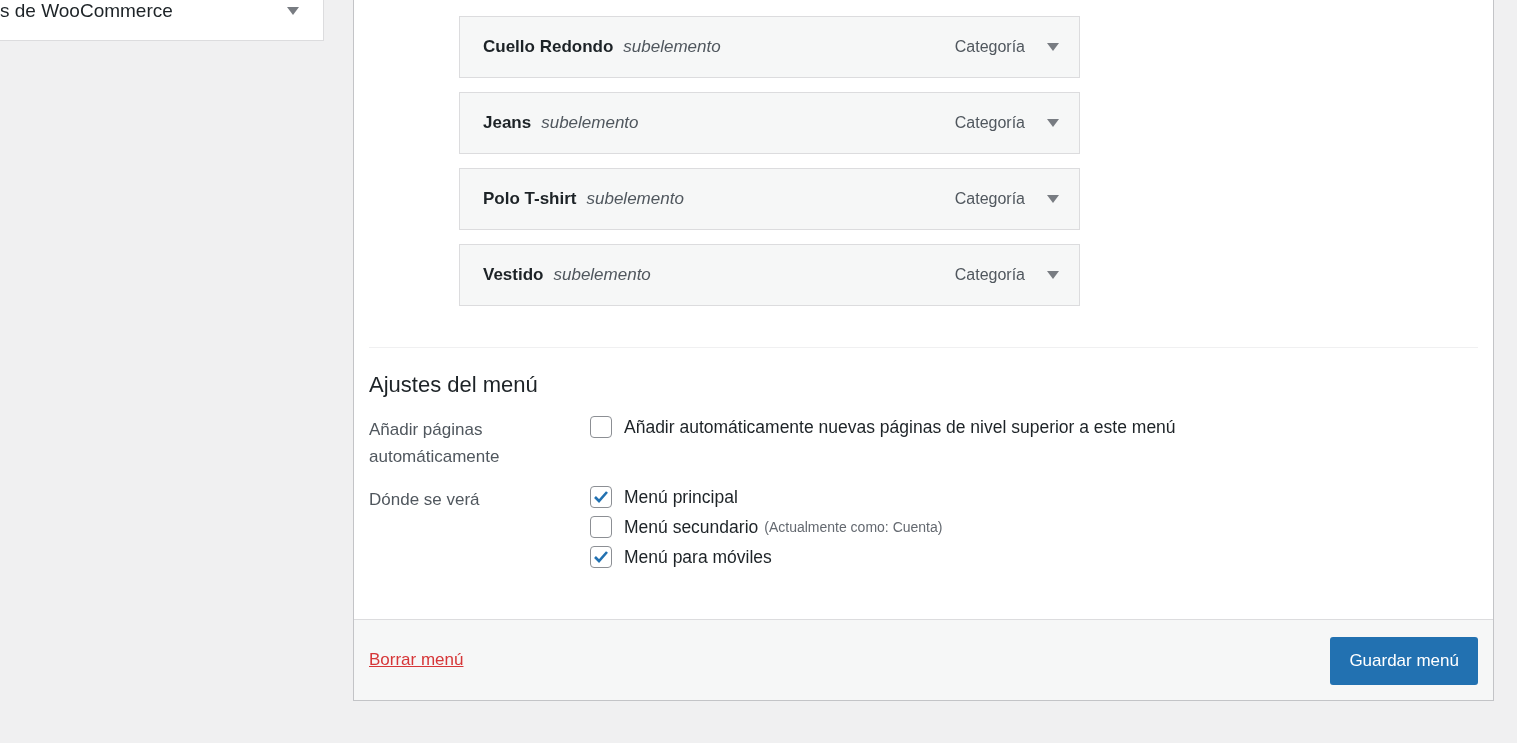  What do you see at coordinates (900, 427) in the screenshot?
I see `checkbox-label: Añadir automáticamente nuevas páginas de nivel superior a este menú` at bounding box center [900, 427].